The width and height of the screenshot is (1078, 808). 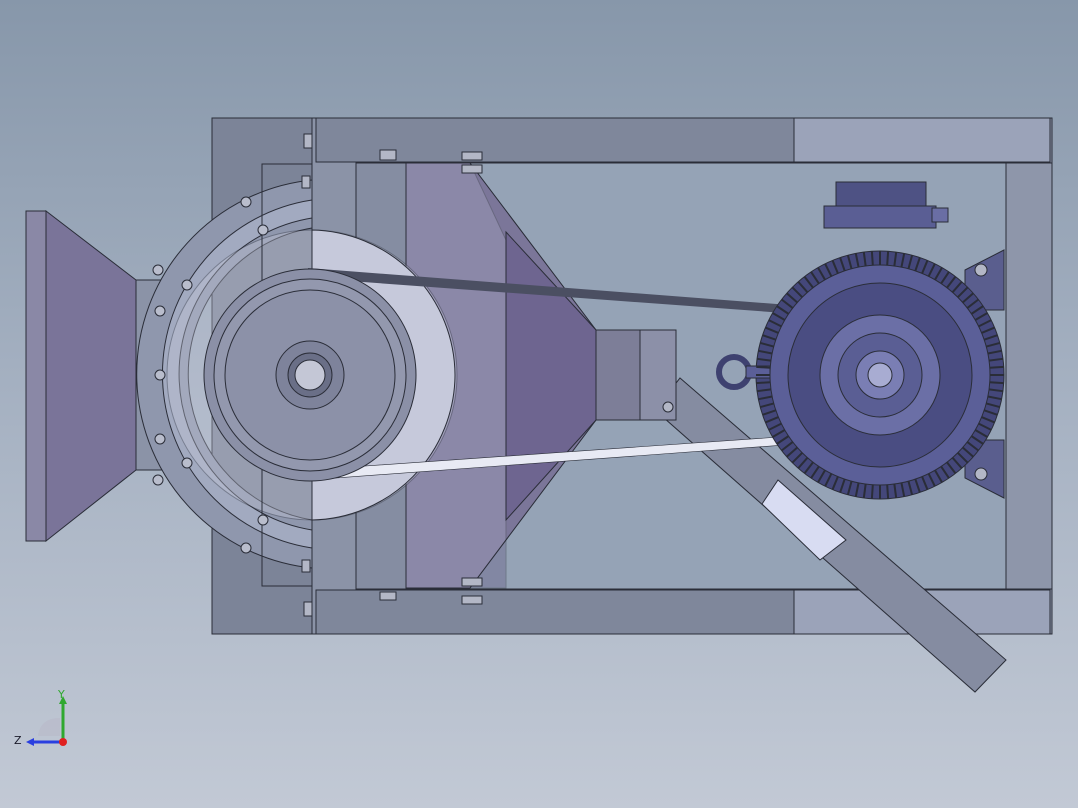 I want to click on coordinate-triad: Y Z, so click(x=40, y=717).